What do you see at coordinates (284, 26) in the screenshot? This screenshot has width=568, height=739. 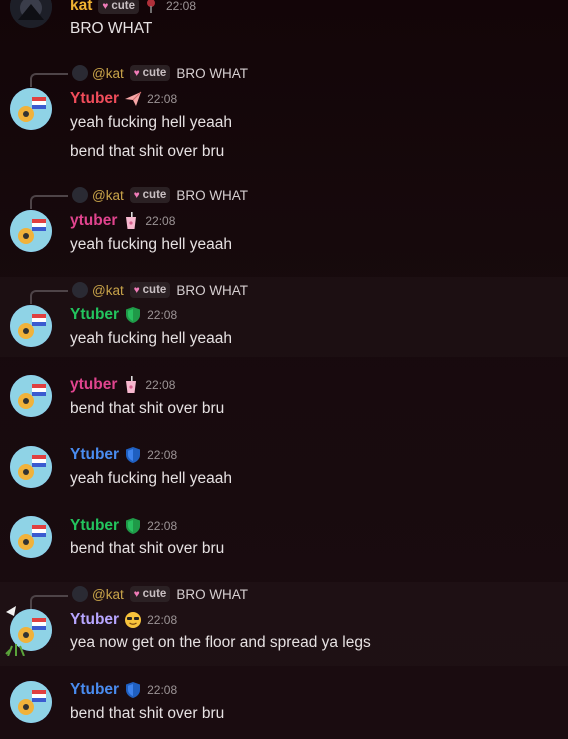 I see `message-kat: kat ♥ cute 22:08 BRO WHAT` at bounding box center [284, 26].